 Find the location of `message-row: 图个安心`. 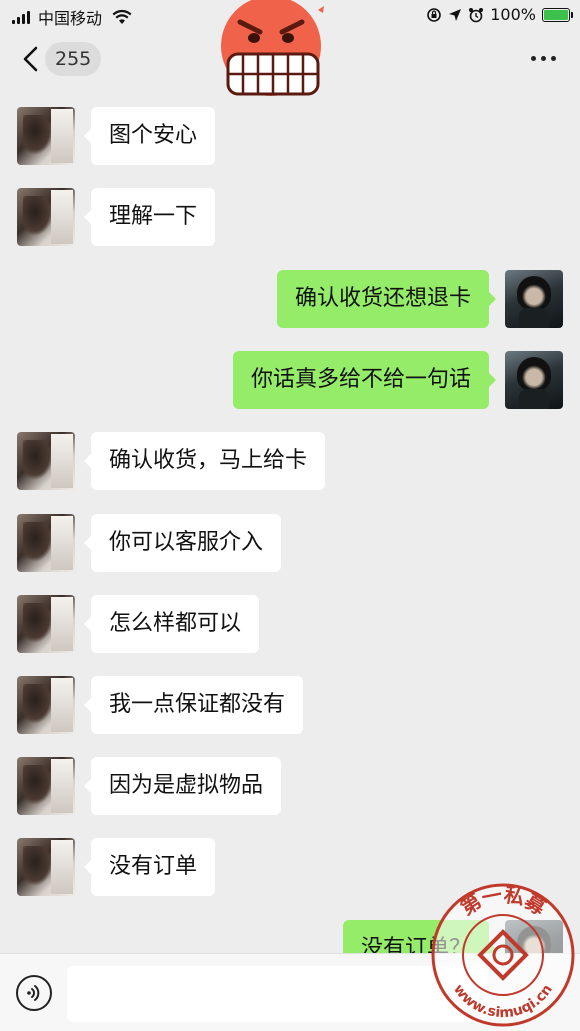

message-row: 图个安心 is located at coordinates (290, 136).